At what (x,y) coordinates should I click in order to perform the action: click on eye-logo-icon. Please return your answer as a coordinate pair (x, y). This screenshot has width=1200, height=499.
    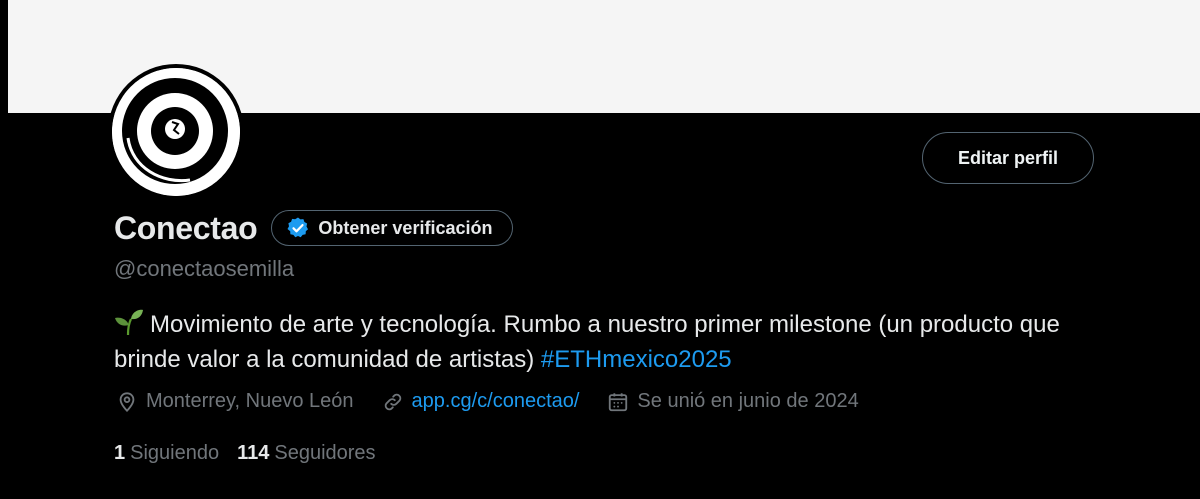
    Looking at the image, I should click on (176, 132).